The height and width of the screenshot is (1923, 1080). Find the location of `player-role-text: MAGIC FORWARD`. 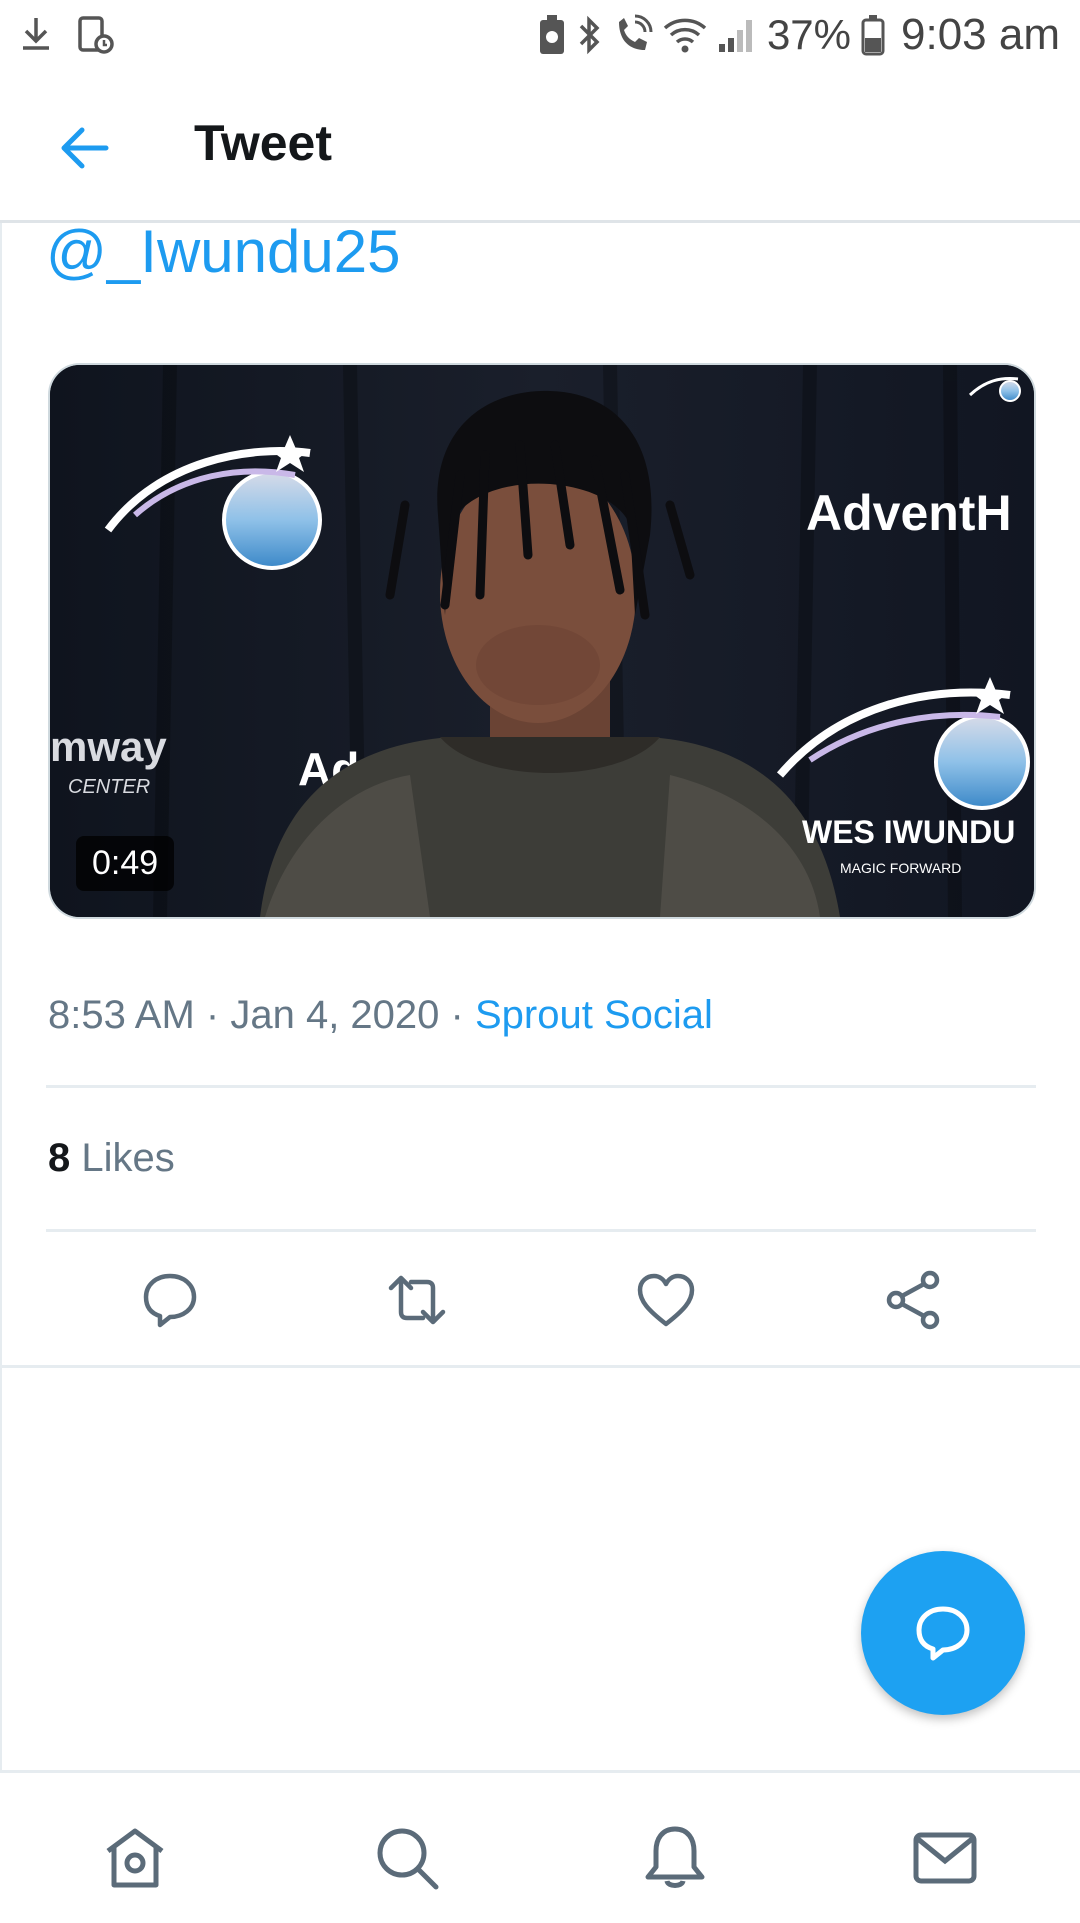

player-role-text: MAGIC FORWARD is located at coordinates (900, 868).